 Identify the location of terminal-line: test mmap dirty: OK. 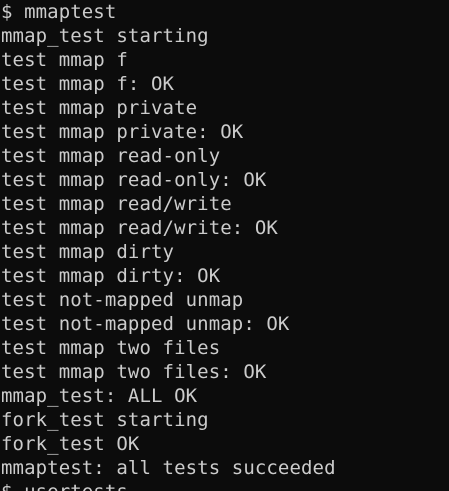
(111, 276).